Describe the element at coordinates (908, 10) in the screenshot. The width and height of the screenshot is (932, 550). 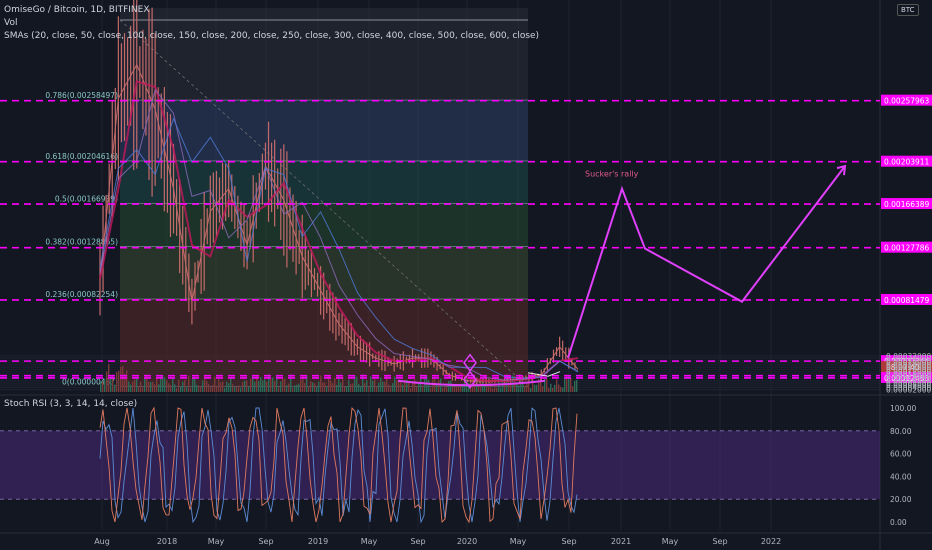
I see `currency-button: BTC` at that location.